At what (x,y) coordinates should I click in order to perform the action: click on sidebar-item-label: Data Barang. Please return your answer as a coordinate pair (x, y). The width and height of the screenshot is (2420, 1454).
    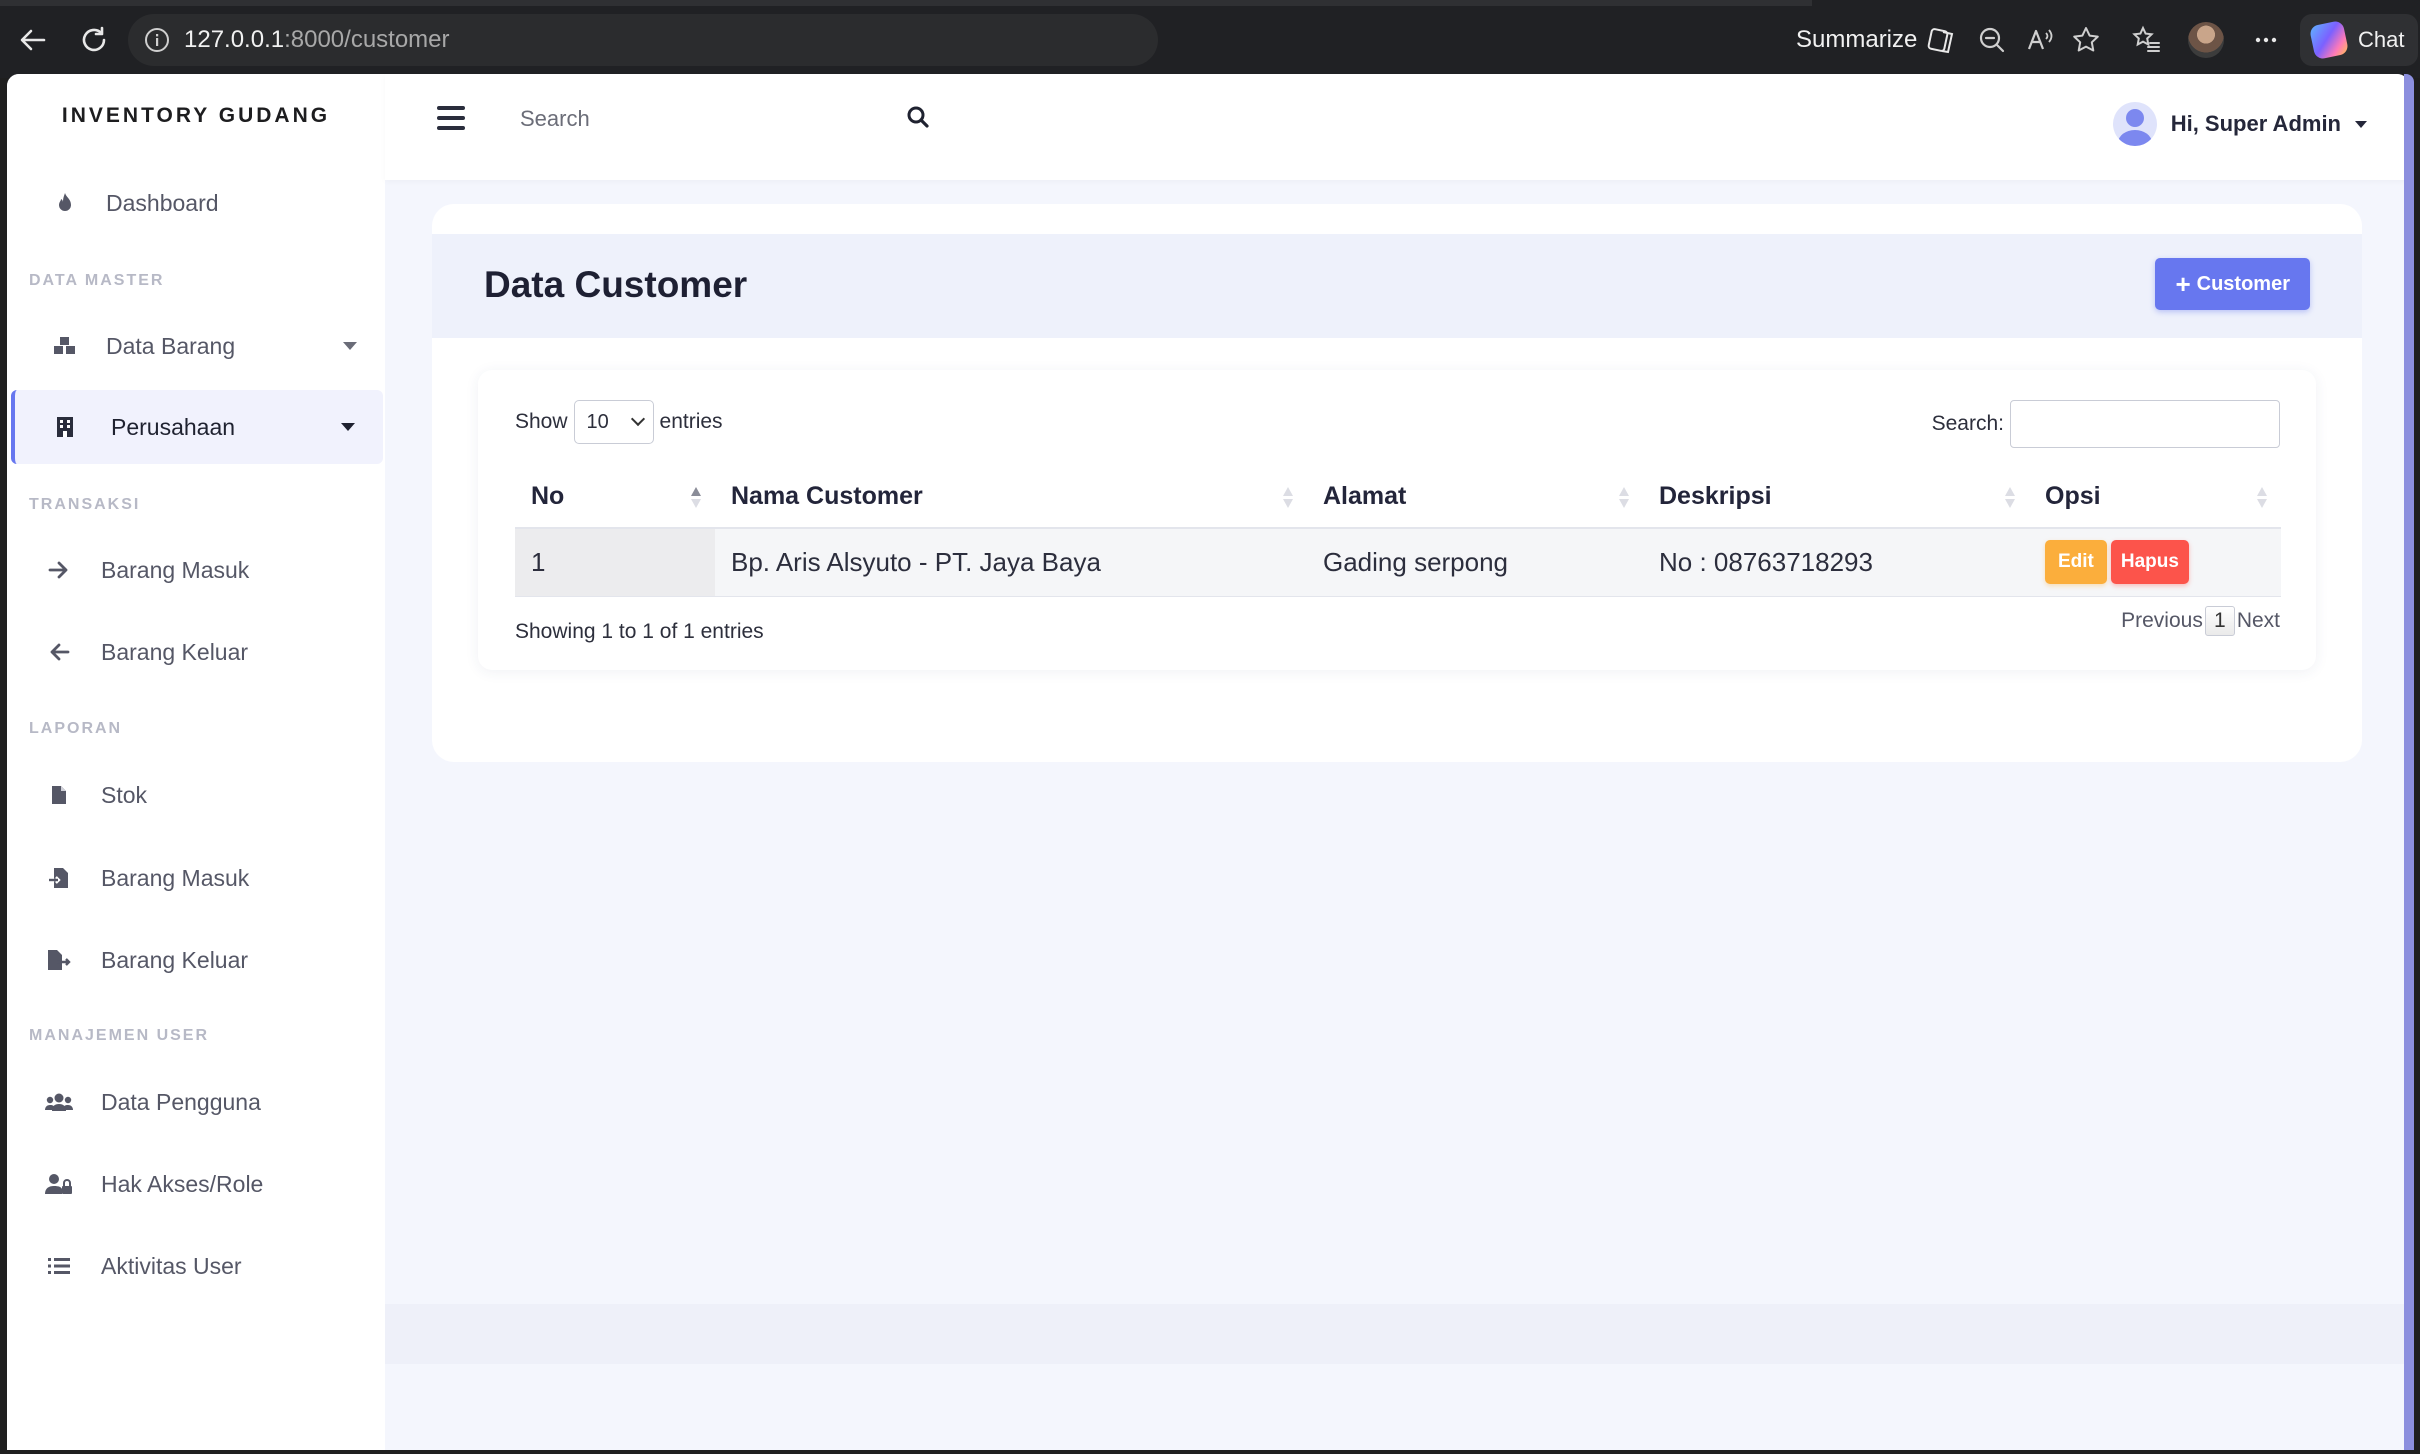
    Looking at the image, I should click on (171, 345).